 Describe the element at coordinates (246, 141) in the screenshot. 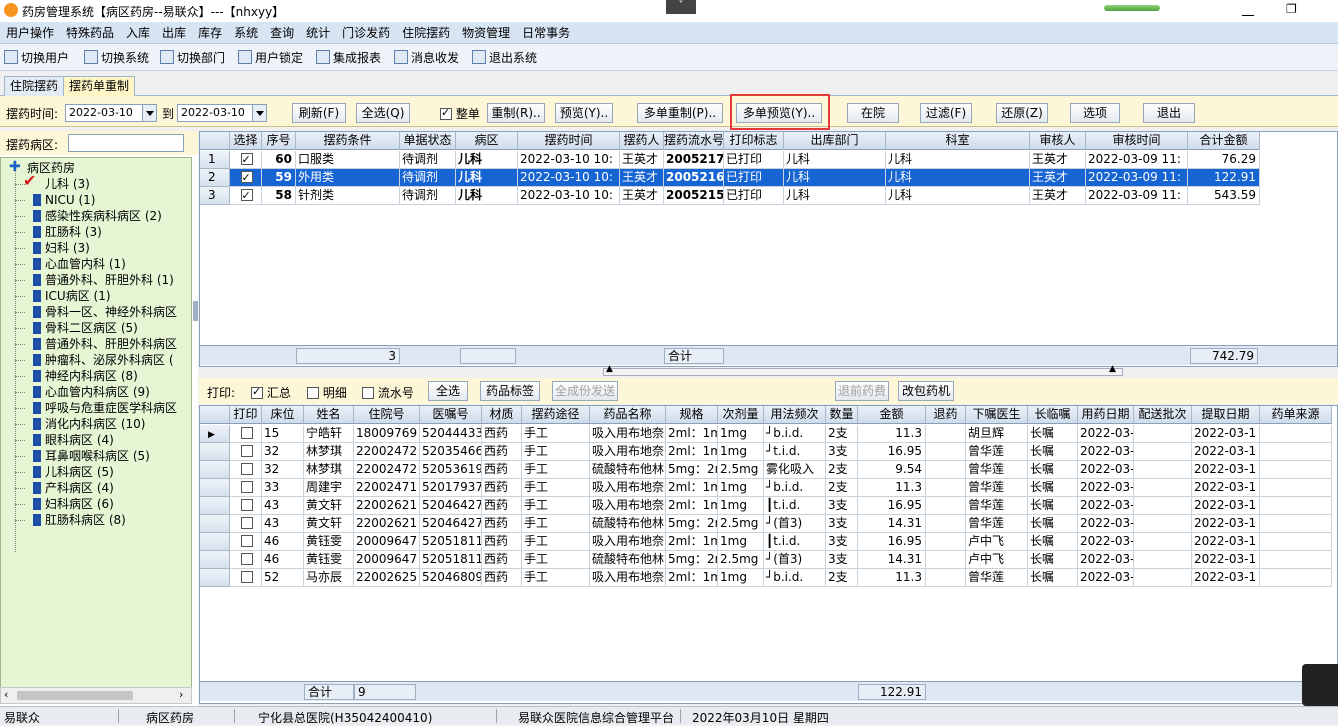

I see `column-header: 选择` at that location.